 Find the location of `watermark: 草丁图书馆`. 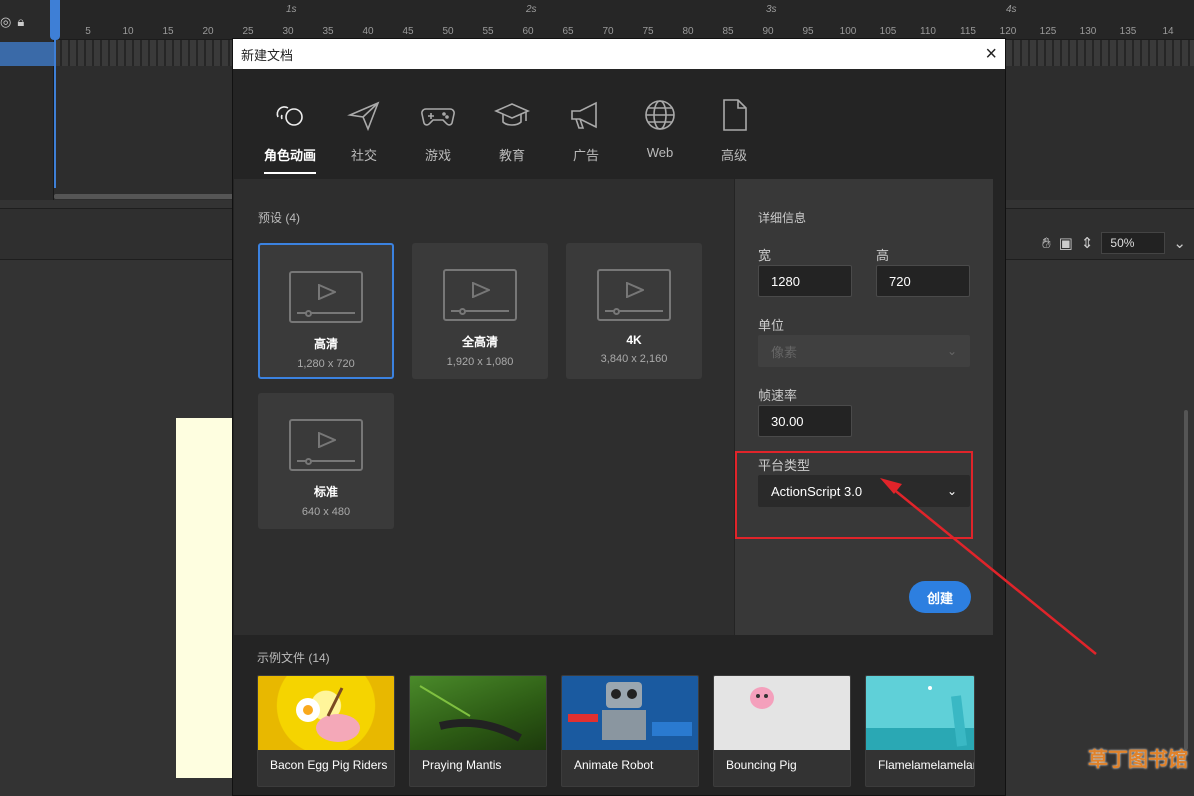

watermark: 草丁图书馆 is located at coordinates (1138, 757).